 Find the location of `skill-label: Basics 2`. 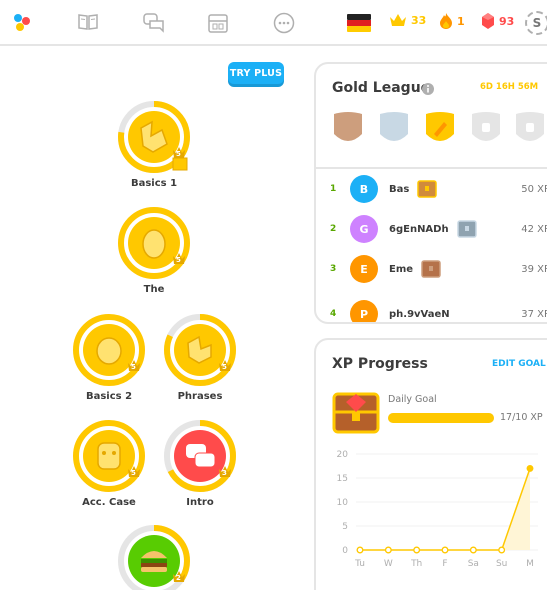

skill-label: Basics 2 is located at coordinates (109, 396).